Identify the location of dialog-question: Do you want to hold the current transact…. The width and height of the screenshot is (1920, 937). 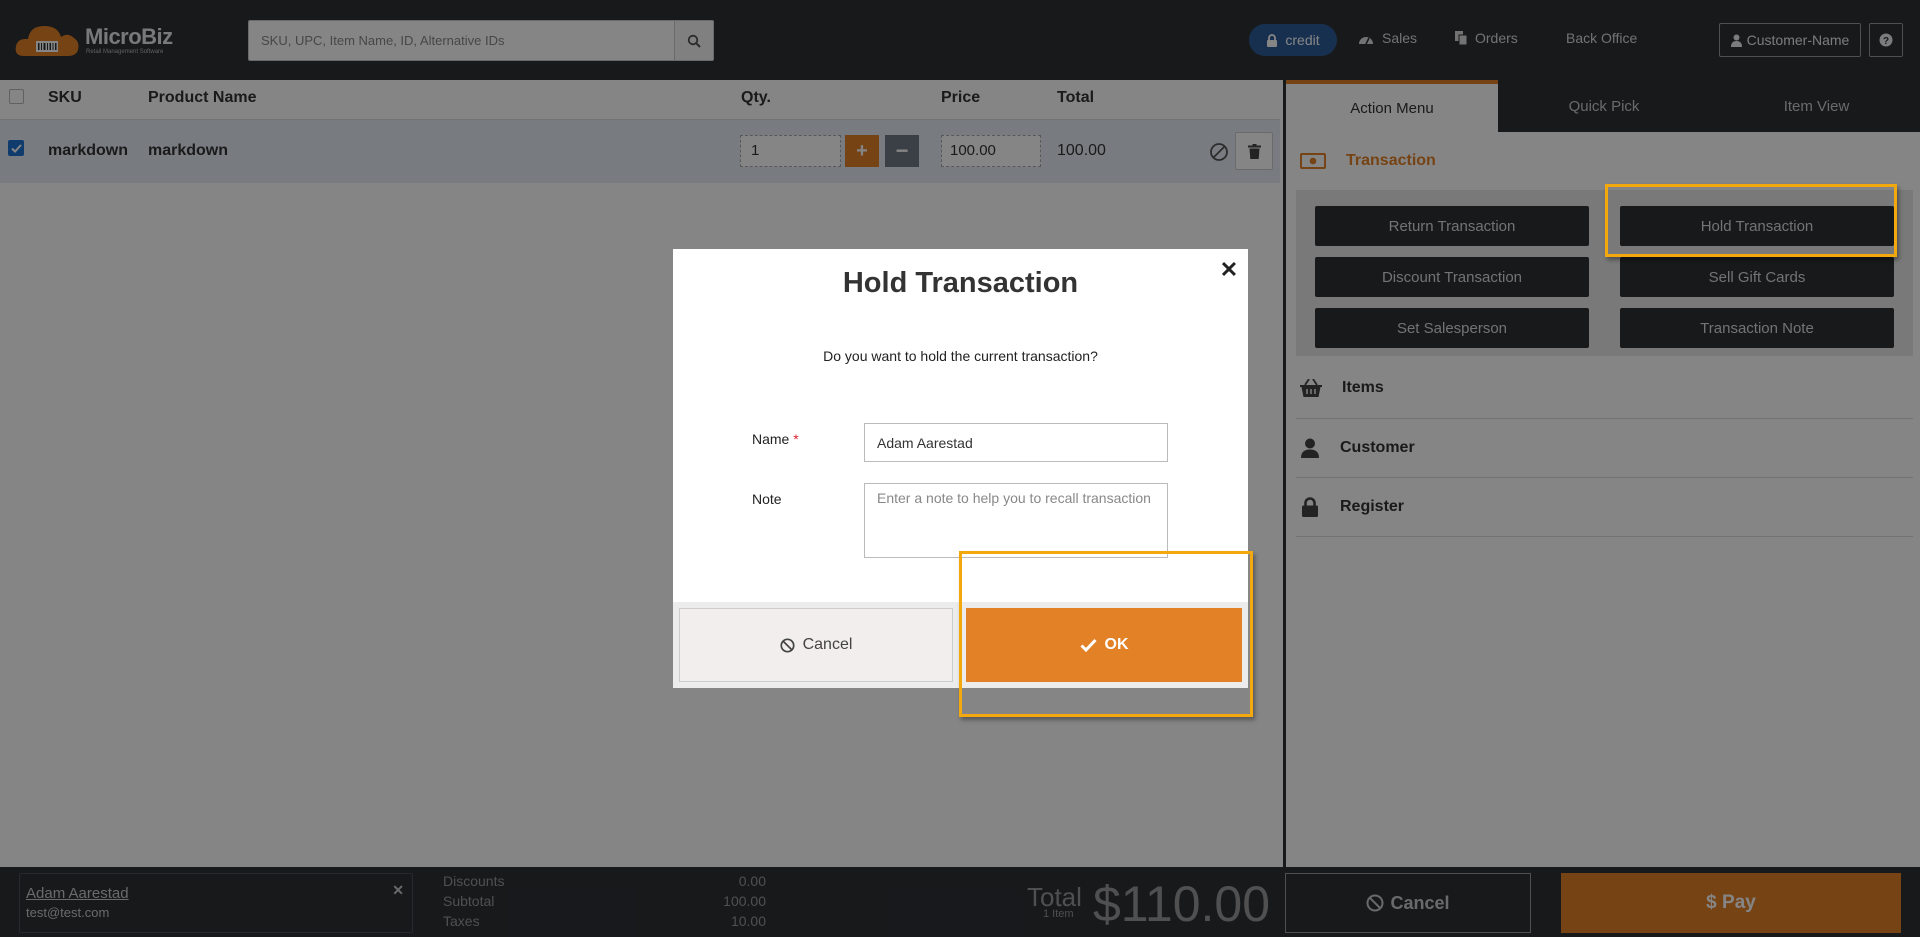
(960, 356).